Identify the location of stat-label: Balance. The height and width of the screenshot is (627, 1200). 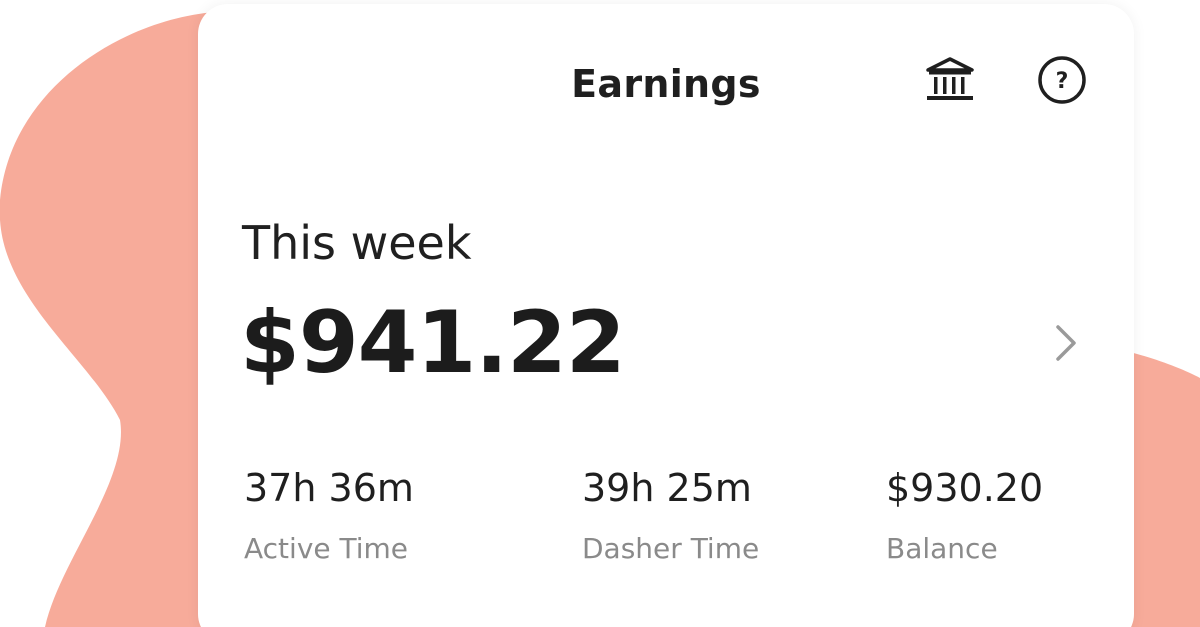
(942, 548).